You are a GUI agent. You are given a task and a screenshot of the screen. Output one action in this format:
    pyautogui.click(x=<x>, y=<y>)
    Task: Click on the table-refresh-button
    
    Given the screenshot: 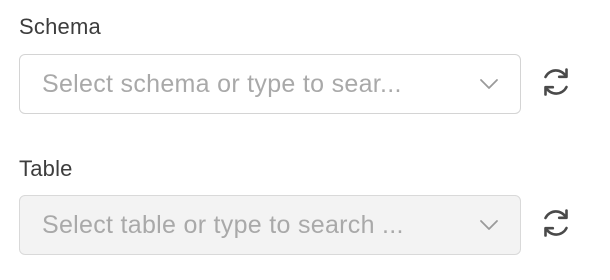 What is the action you would take?
    pyautogui.click(x=556, y=225)
    